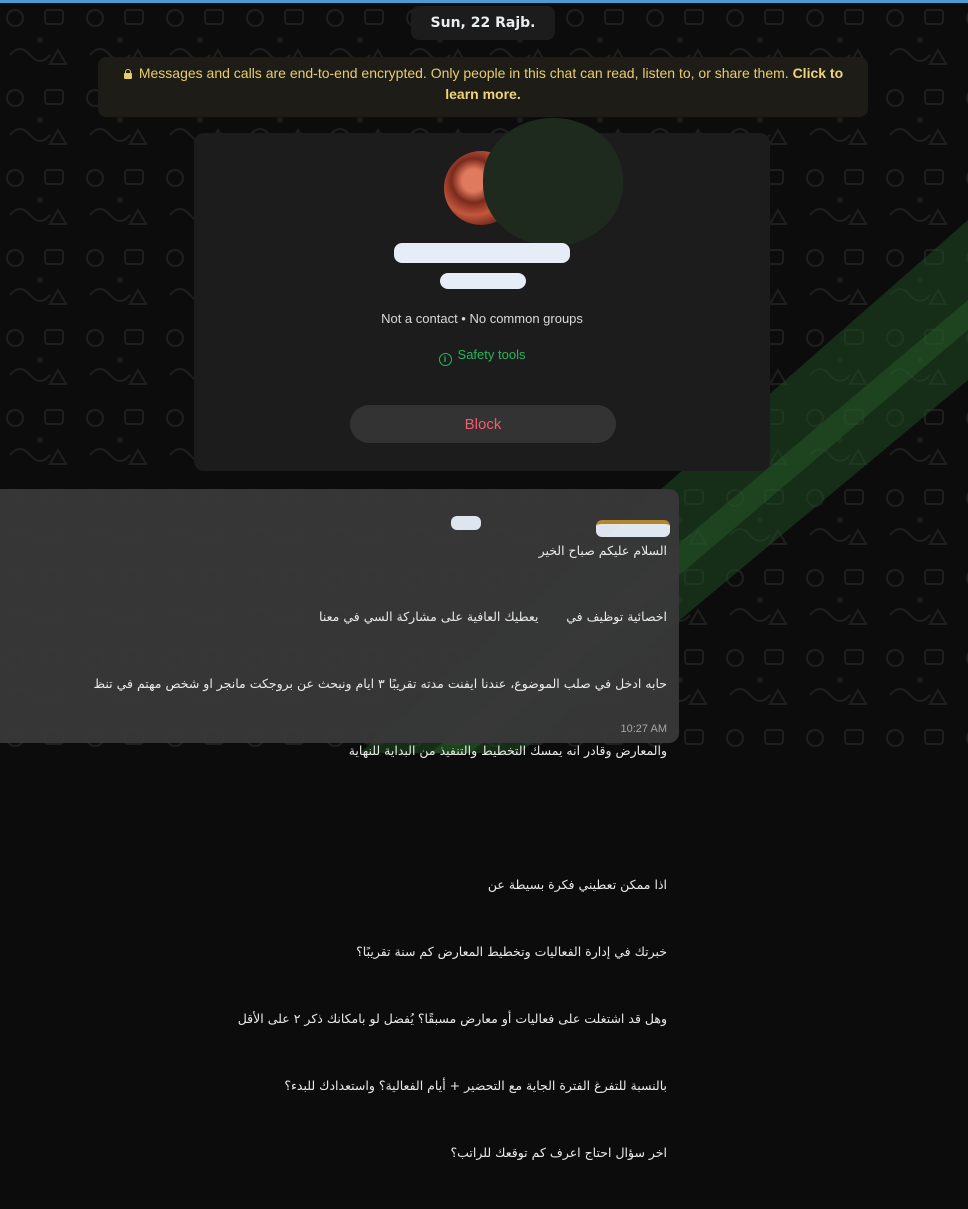 This screenshot has width=968, height=1209. I want to click on redacted-name-highlight, so click(633, 528).